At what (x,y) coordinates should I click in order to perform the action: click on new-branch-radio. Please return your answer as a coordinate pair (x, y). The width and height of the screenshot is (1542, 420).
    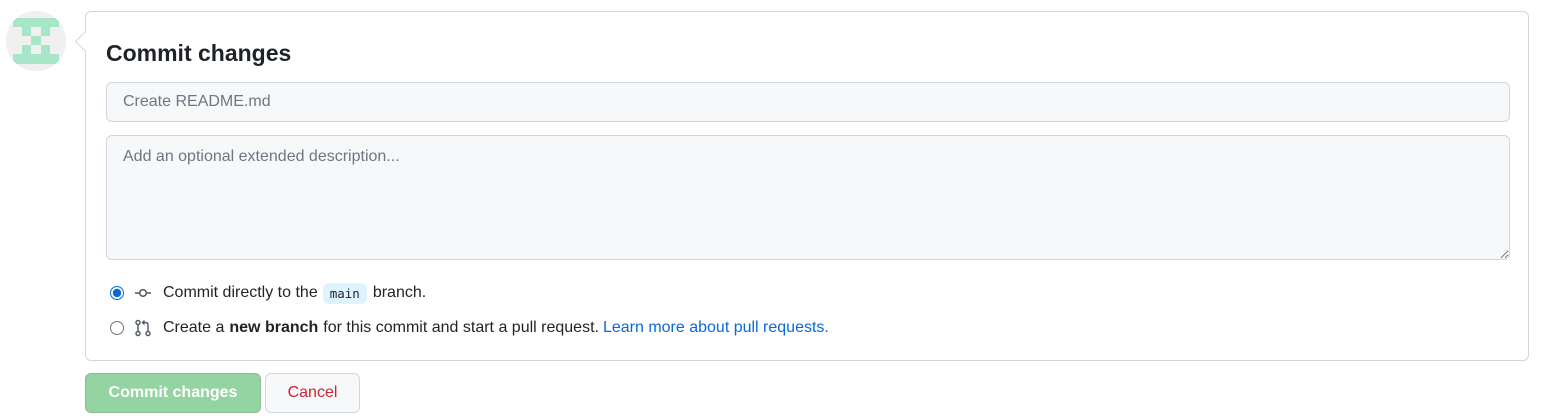
    Looking at the image, I should click on (117, 328).